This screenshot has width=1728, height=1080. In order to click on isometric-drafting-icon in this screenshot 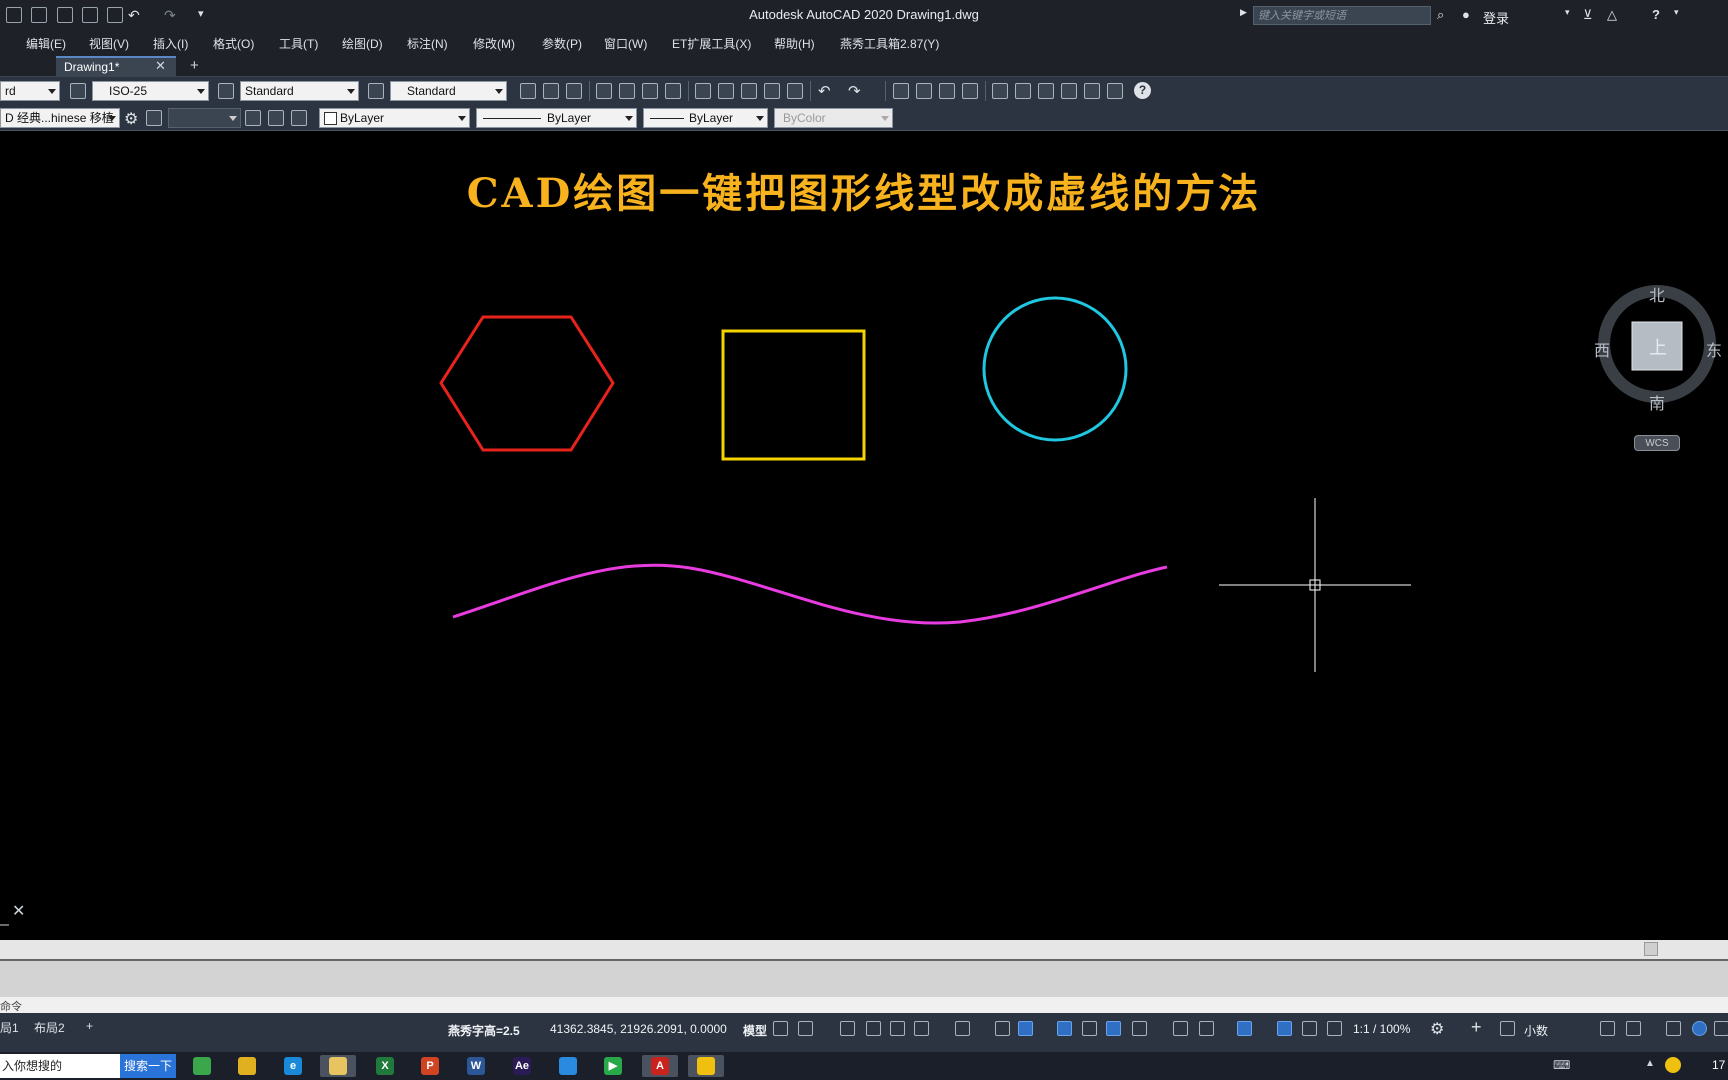, I will do `click(962, 1028)`.